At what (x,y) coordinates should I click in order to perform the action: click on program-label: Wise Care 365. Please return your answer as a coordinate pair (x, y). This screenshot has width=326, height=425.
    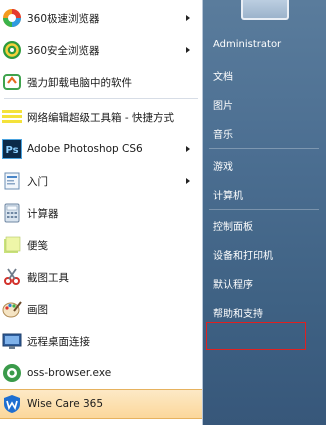
    Looking at the image, I should click on (65, 404).